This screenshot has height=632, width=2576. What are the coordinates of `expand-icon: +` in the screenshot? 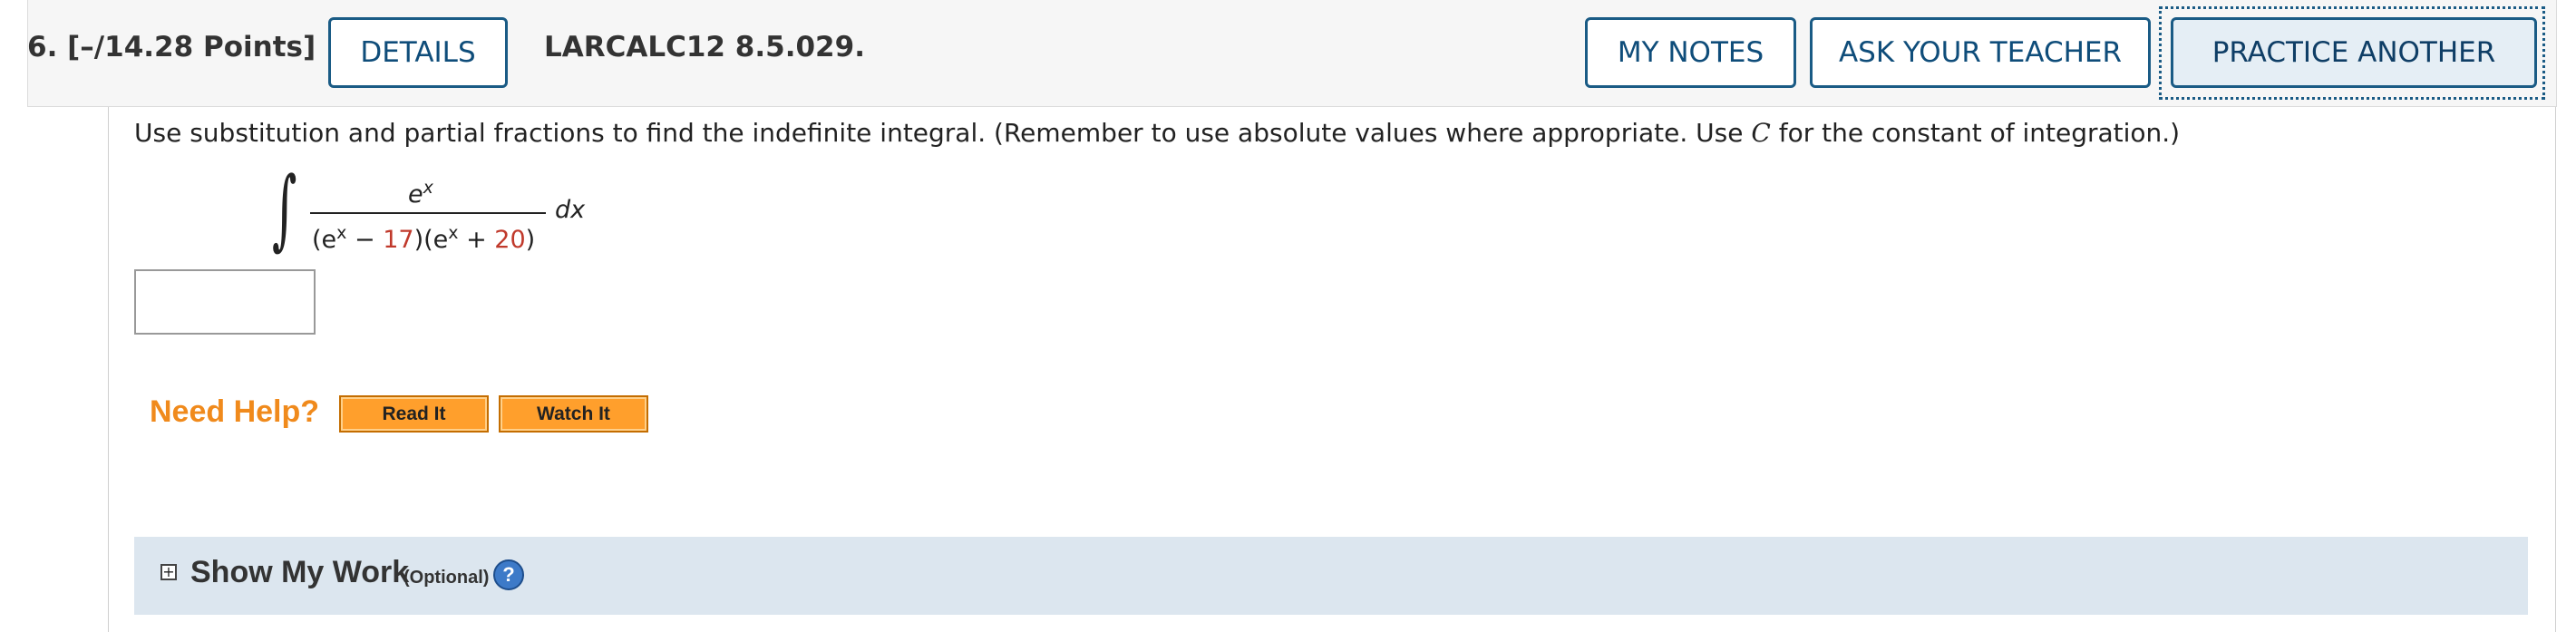 It's located at (168, 572).